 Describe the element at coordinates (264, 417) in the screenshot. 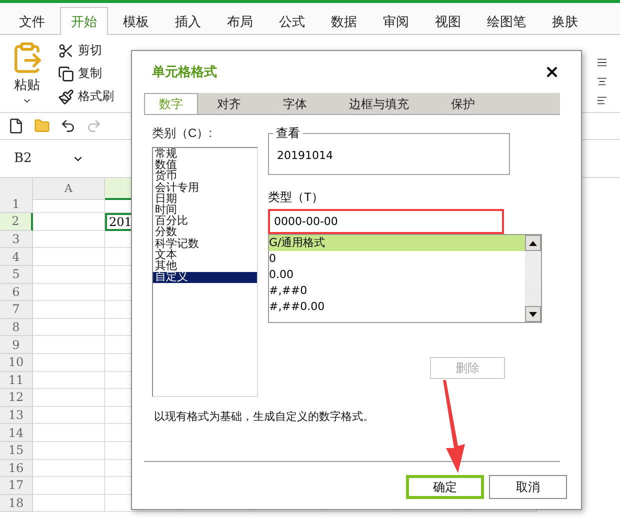

I see `description-text: 以现有格式为基础，生成自定义的数字格式。` at that location.